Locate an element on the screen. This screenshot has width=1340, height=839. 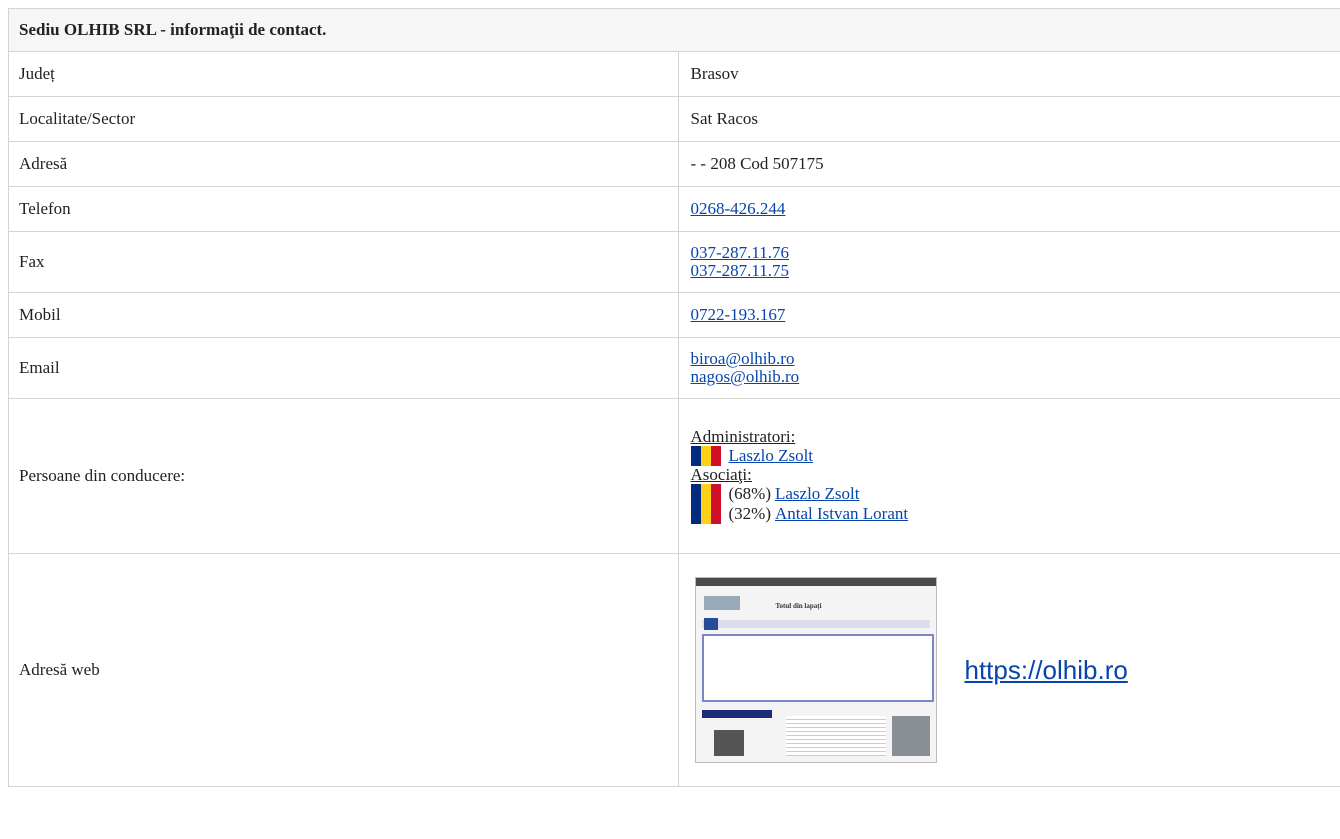
associate-share: (68%) is located at coordinates (749, 493).